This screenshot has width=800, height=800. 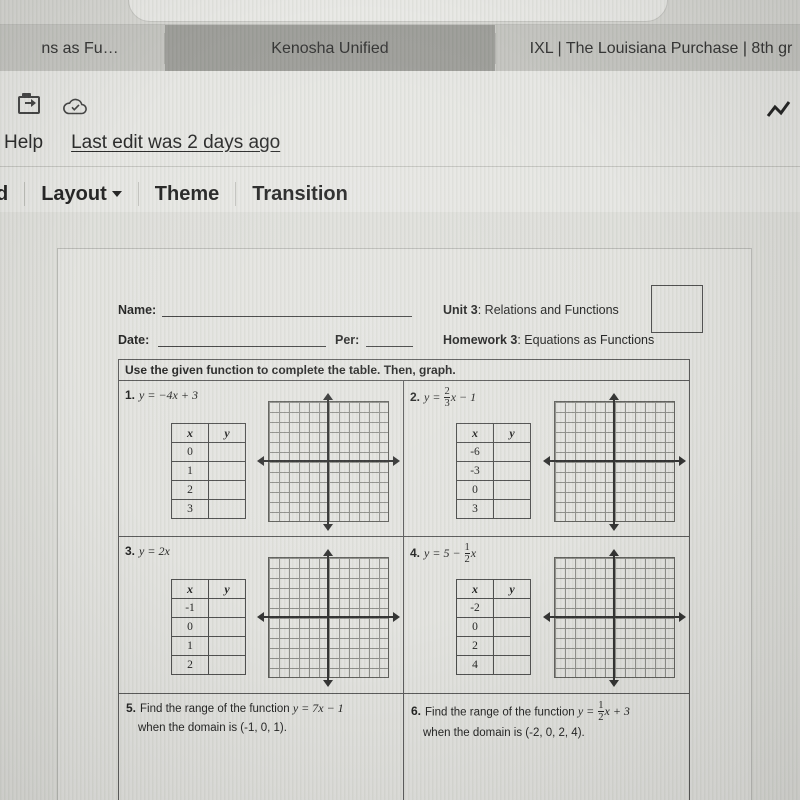 I want to click on toolbar-item-theme: Theme, so click(x=187, y=194).